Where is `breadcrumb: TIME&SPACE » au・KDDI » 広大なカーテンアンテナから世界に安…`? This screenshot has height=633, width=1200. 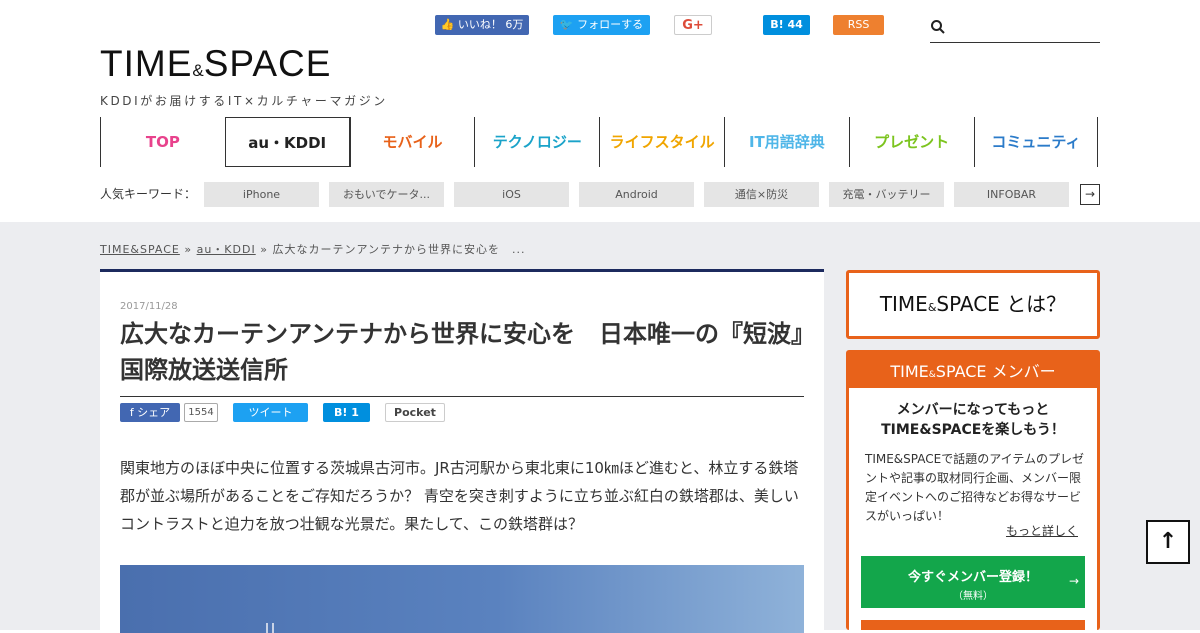
breadcrumb: TIME&SPACE » au・KDDI » 広大なカーテンアンテナから世界に安… is located at coordinates (313, 249).